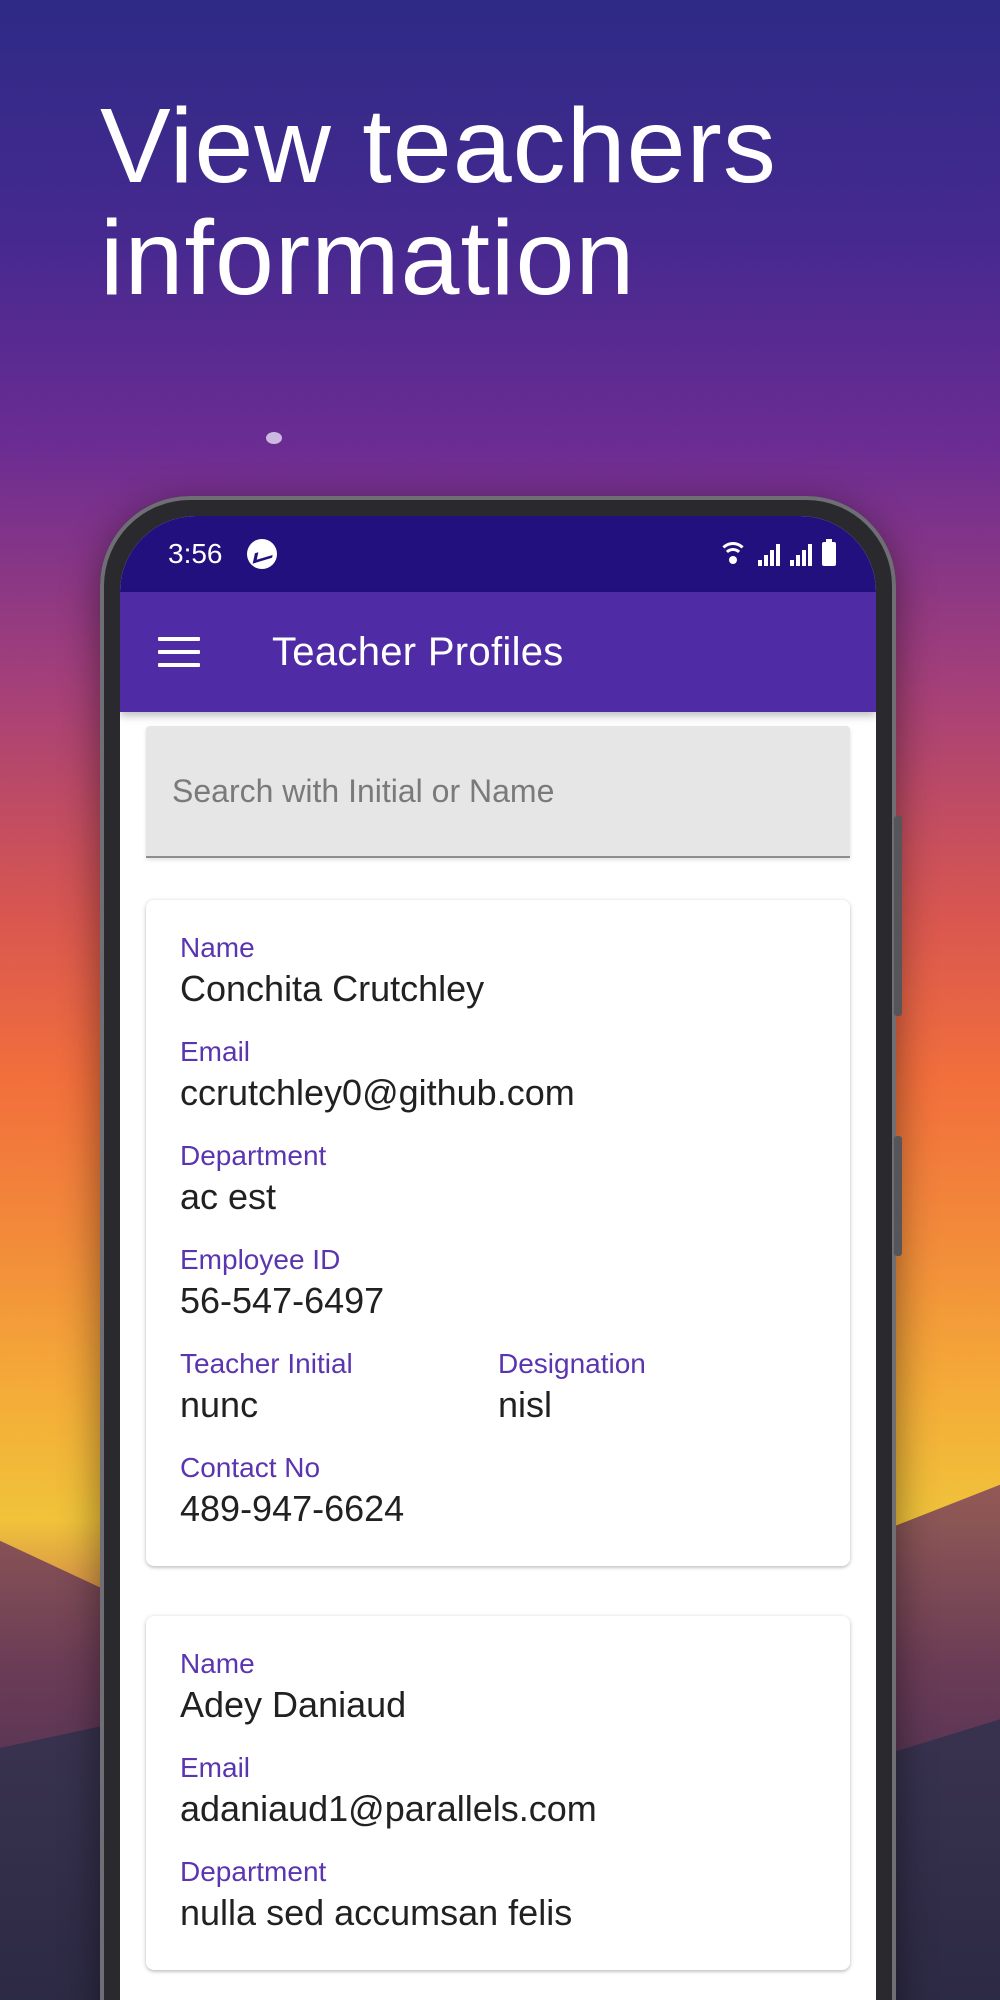 Image resolution: width=1000 pixels, height=2000 pixels. I want to click on power-button, so click(898, 1196).